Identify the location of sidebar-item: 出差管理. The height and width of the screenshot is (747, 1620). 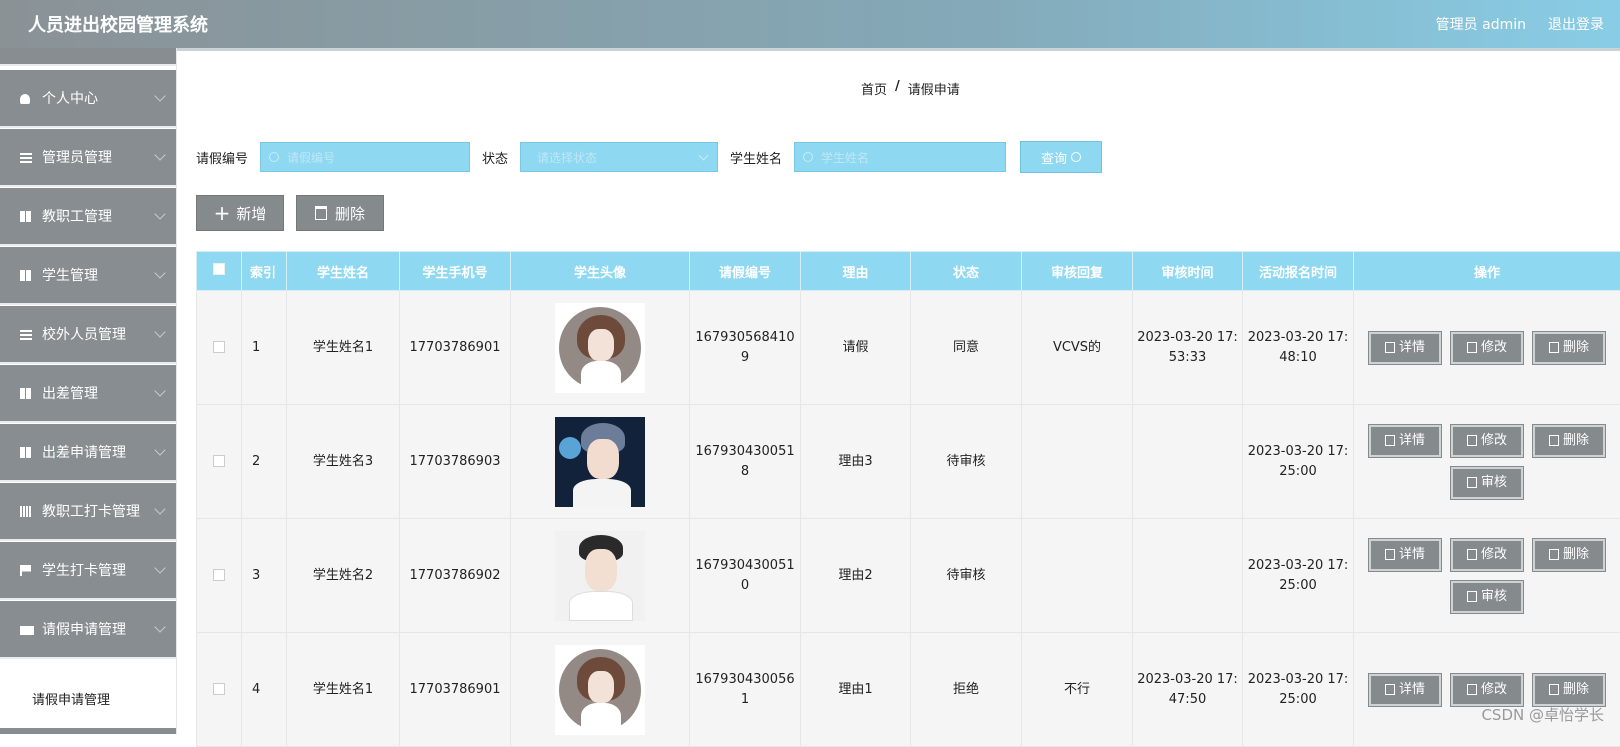
(88, 394).